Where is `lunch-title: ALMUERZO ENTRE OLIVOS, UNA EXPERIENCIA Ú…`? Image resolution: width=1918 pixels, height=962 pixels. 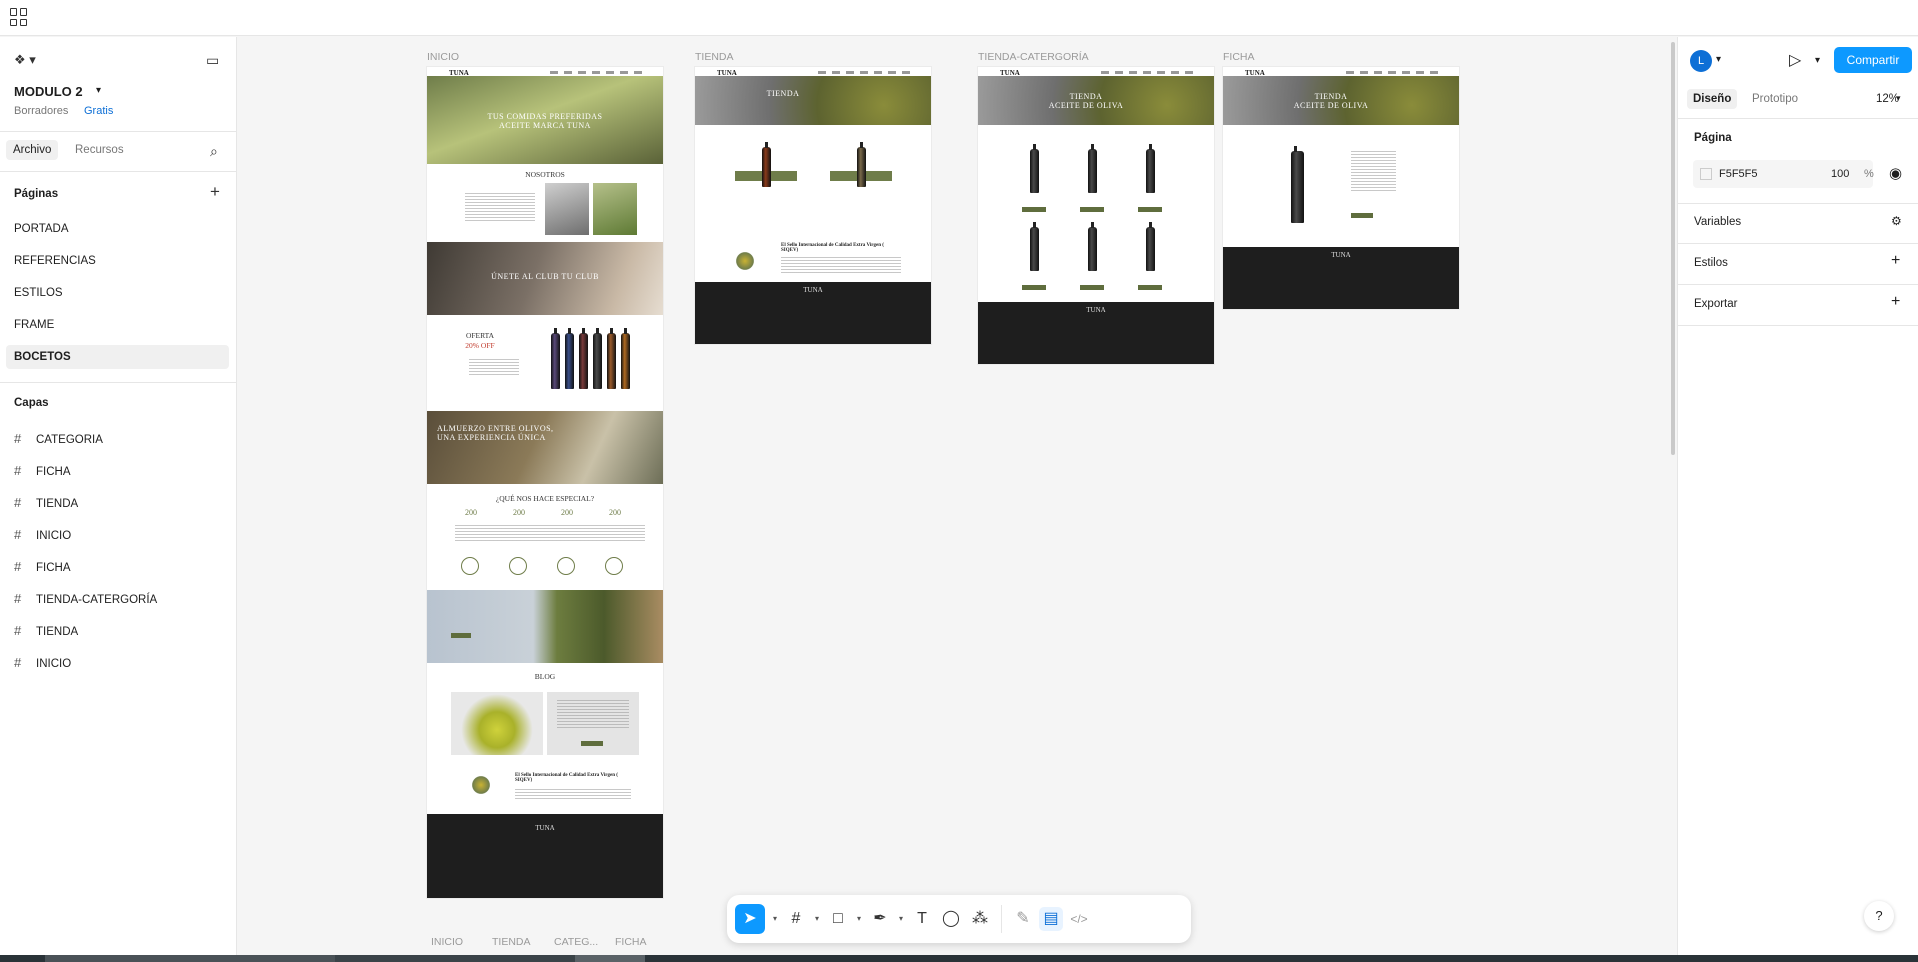
lunch-title: ALMUERZO ENTRE OLIVOS, UNA EXPERIENCIA Ú… is located at coordinates (495, 433).